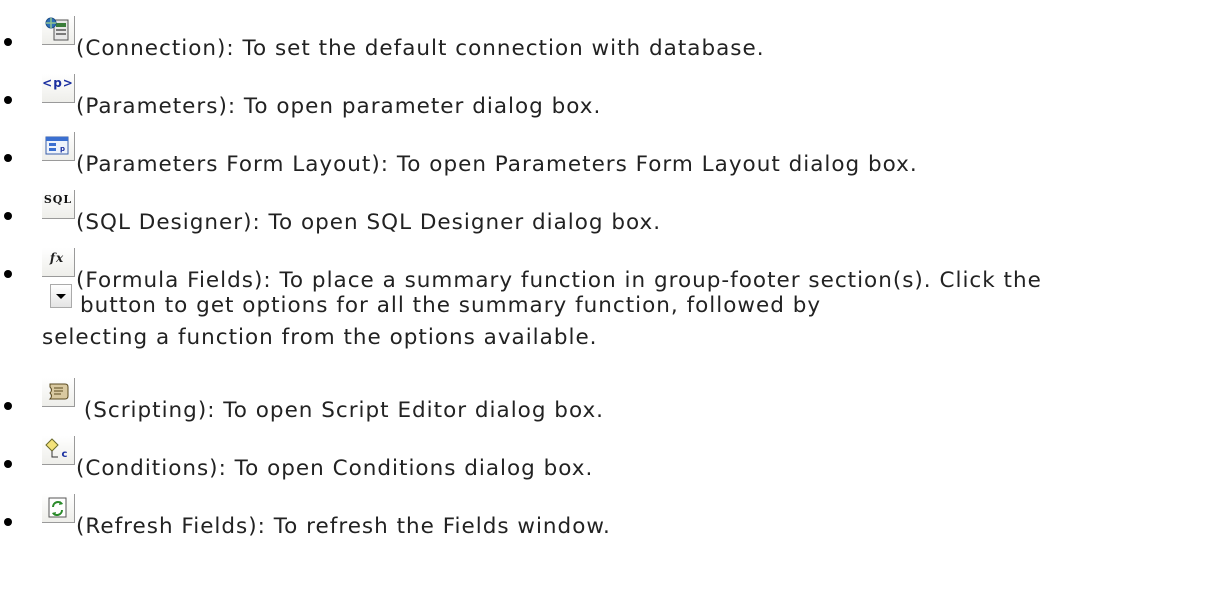 The image size is (1220, 602). Describe the element at coordinates (58, 199) in the screenshot. I see `svg-text: SQL` at that location.